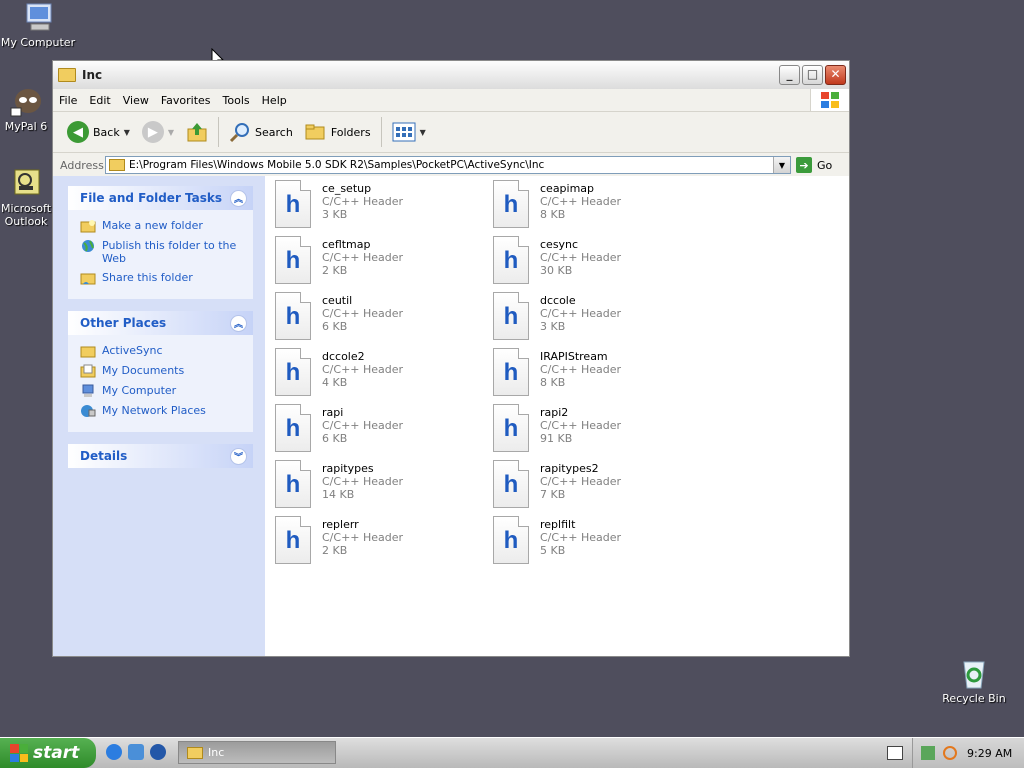  What do you see at coordinates (257, 752) in the screenshot?
I see `taskbar-item-inc: Inc` at bounding box center [257, 752].